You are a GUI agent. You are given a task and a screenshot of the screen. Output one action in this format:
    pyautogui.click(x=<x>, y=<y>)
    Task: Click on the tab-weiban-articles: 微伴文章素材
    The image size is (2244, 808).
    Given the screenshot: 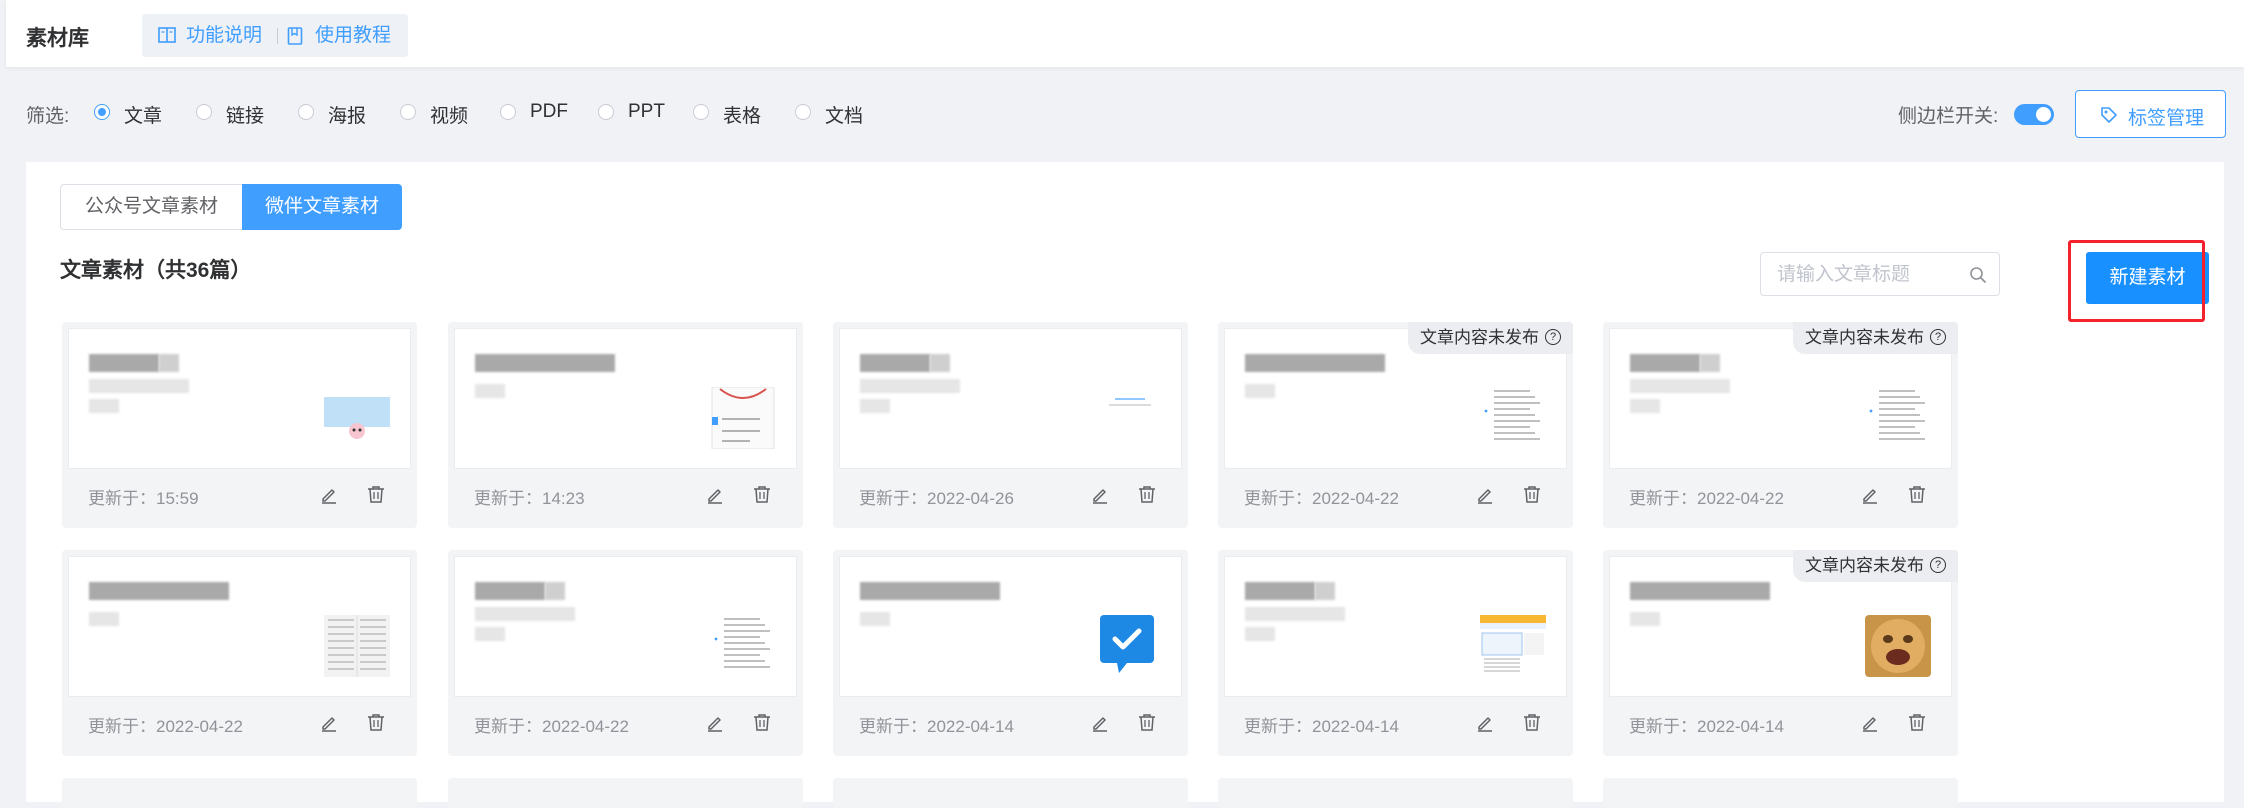 What is the action you would take?
    pyautogui.click(x=322, y=207)
    